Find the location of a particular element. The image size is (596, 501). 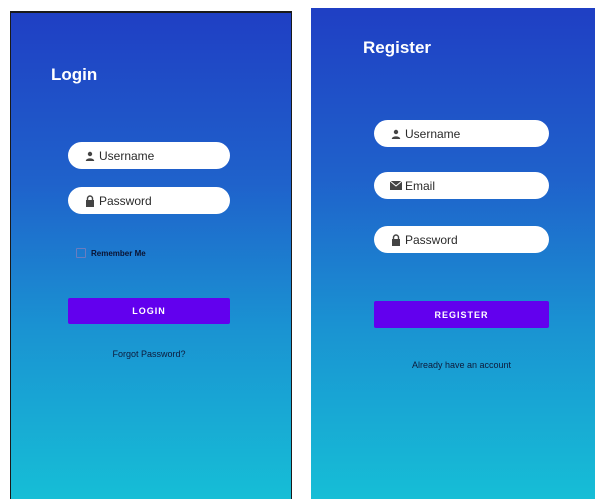

login-title: Login is located at coordinates (74, 74).